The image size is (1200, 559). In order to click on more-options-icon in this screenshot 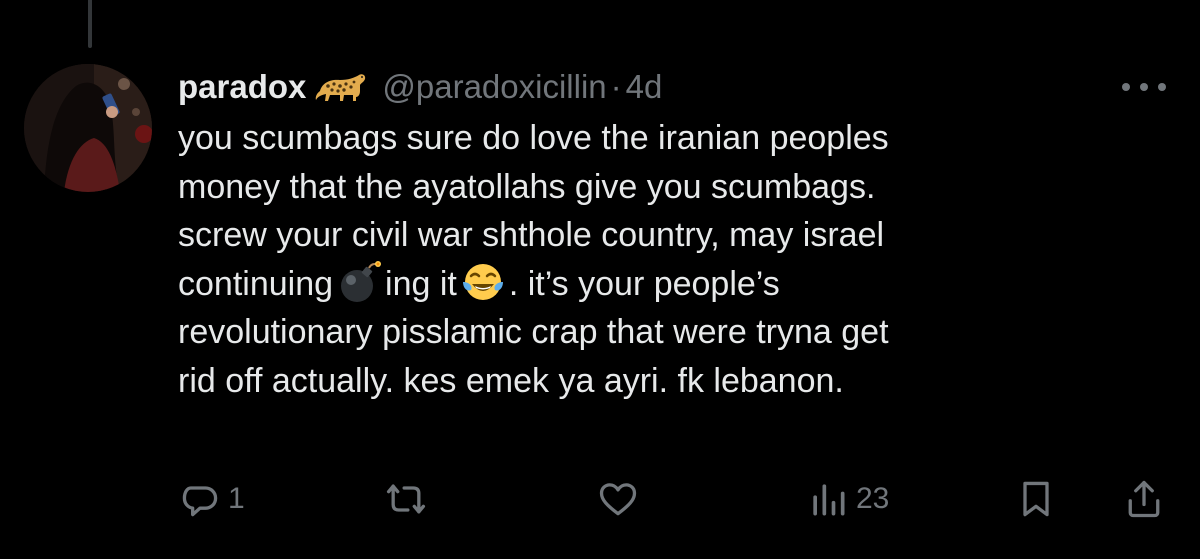, I will do `click(1144, 87)`.